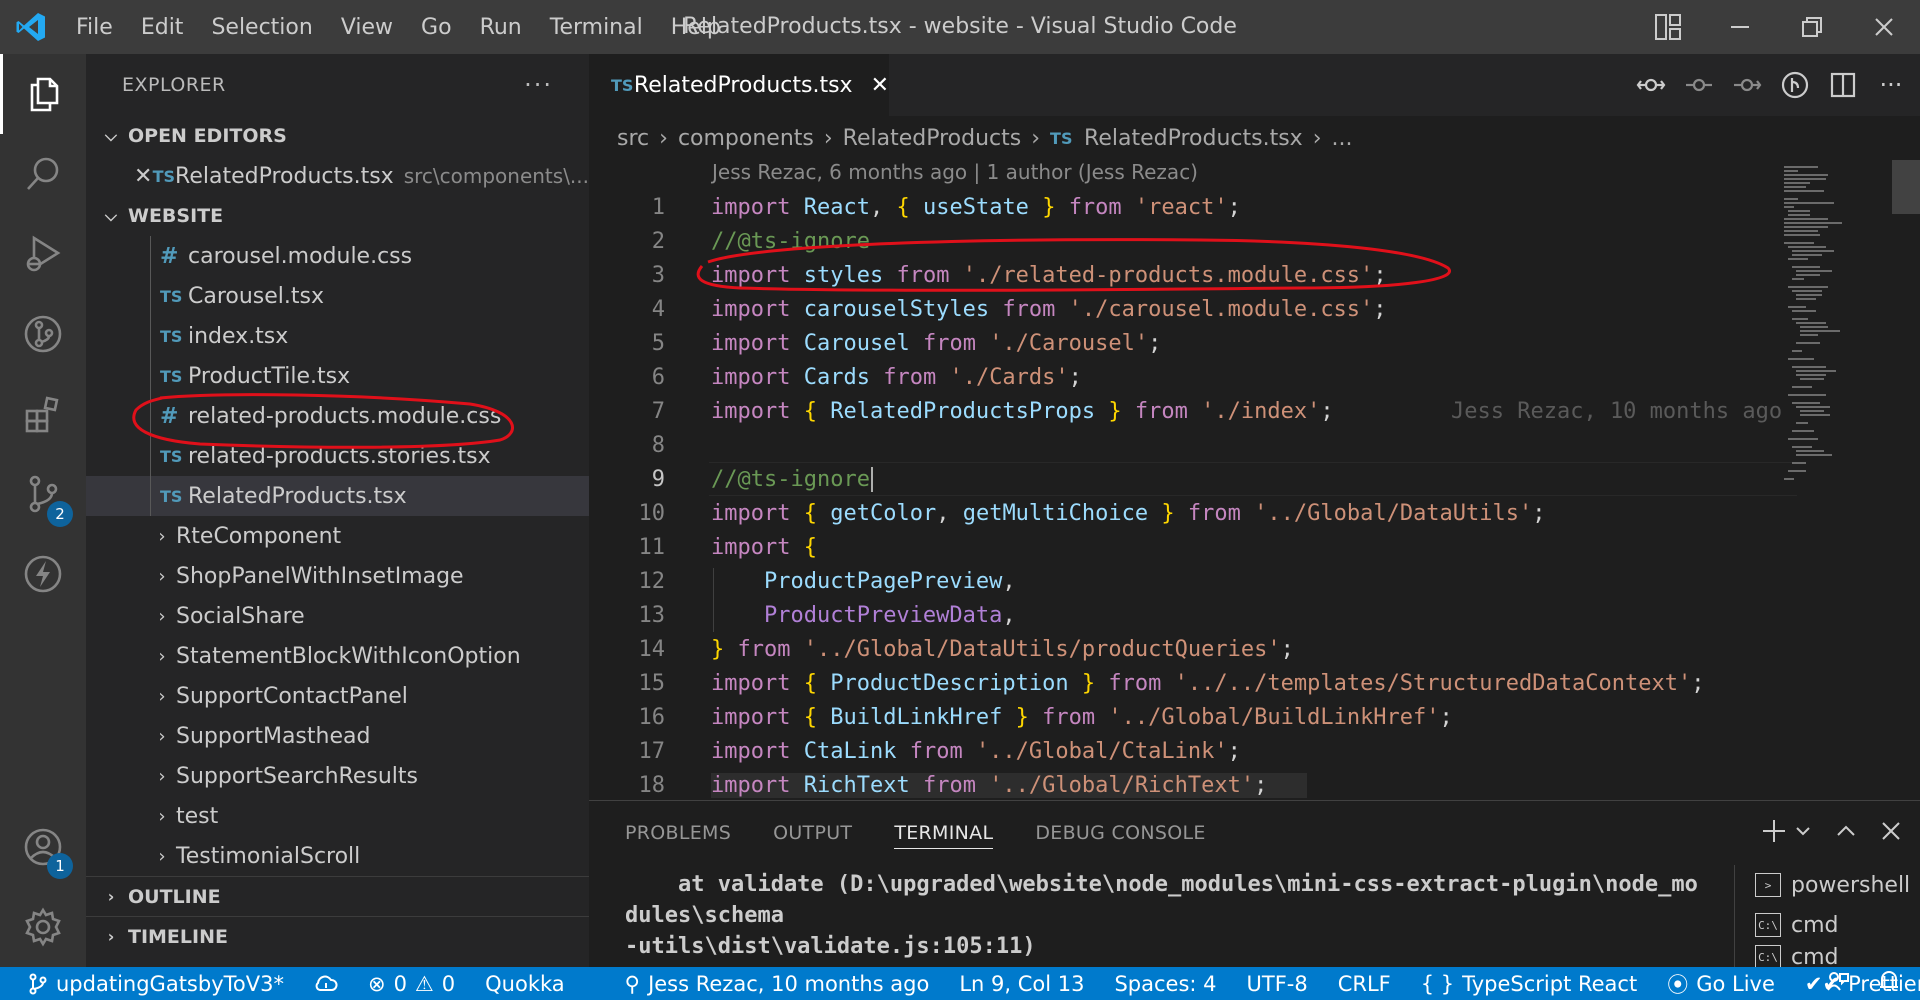  What do you see at coordinates (337, 616) in the screenshot?
I see `folder-item: › SocialShare` at bounding box center [337, 616].